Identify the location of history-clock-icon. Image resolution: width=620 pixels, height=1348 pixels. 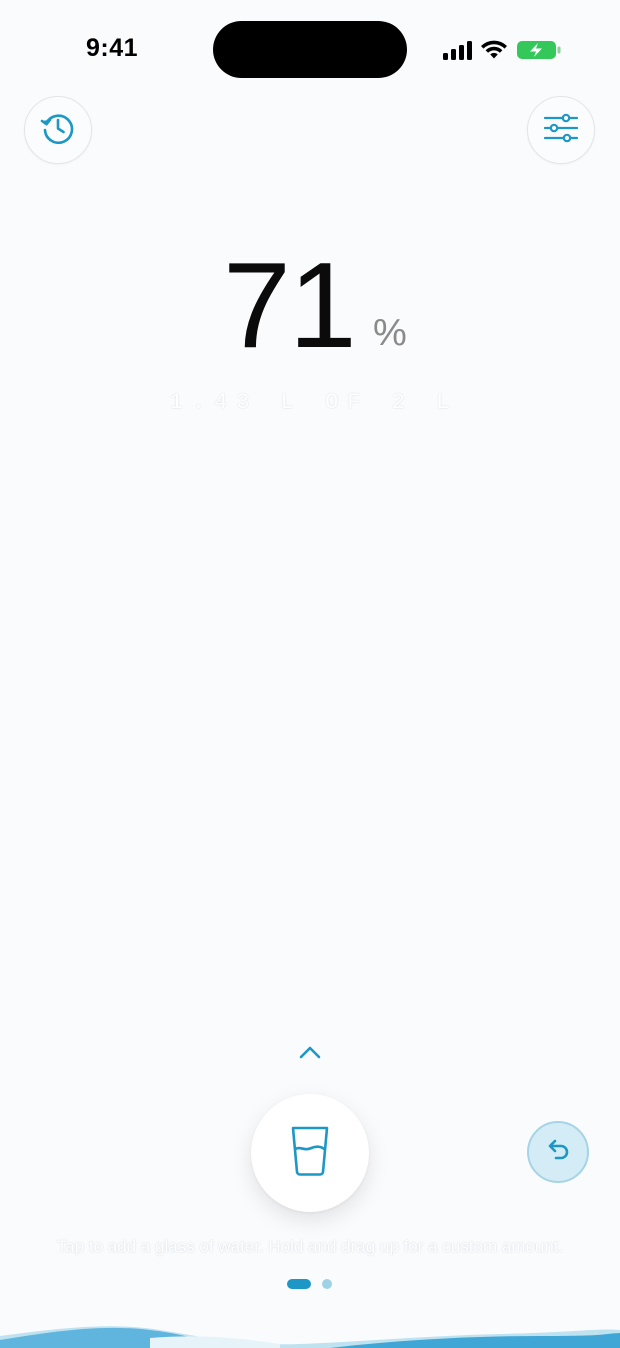
(58, 130).